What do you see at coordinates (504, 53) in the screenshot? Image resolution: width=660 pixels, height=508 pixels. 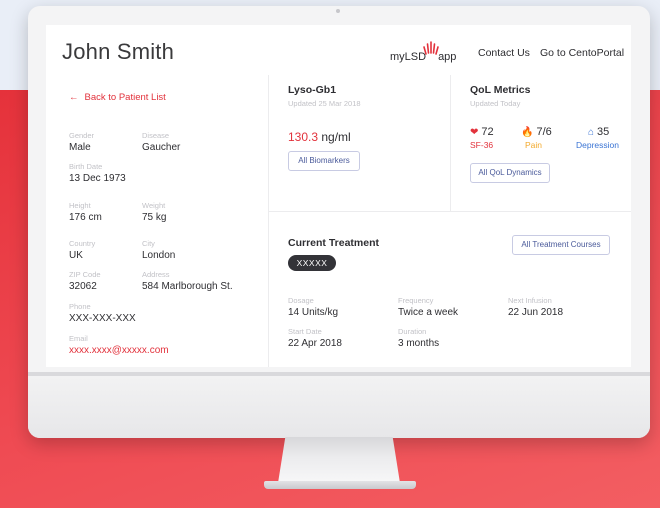 I see `contact-us-link: Contact Us` at bounding box center [504, 53].